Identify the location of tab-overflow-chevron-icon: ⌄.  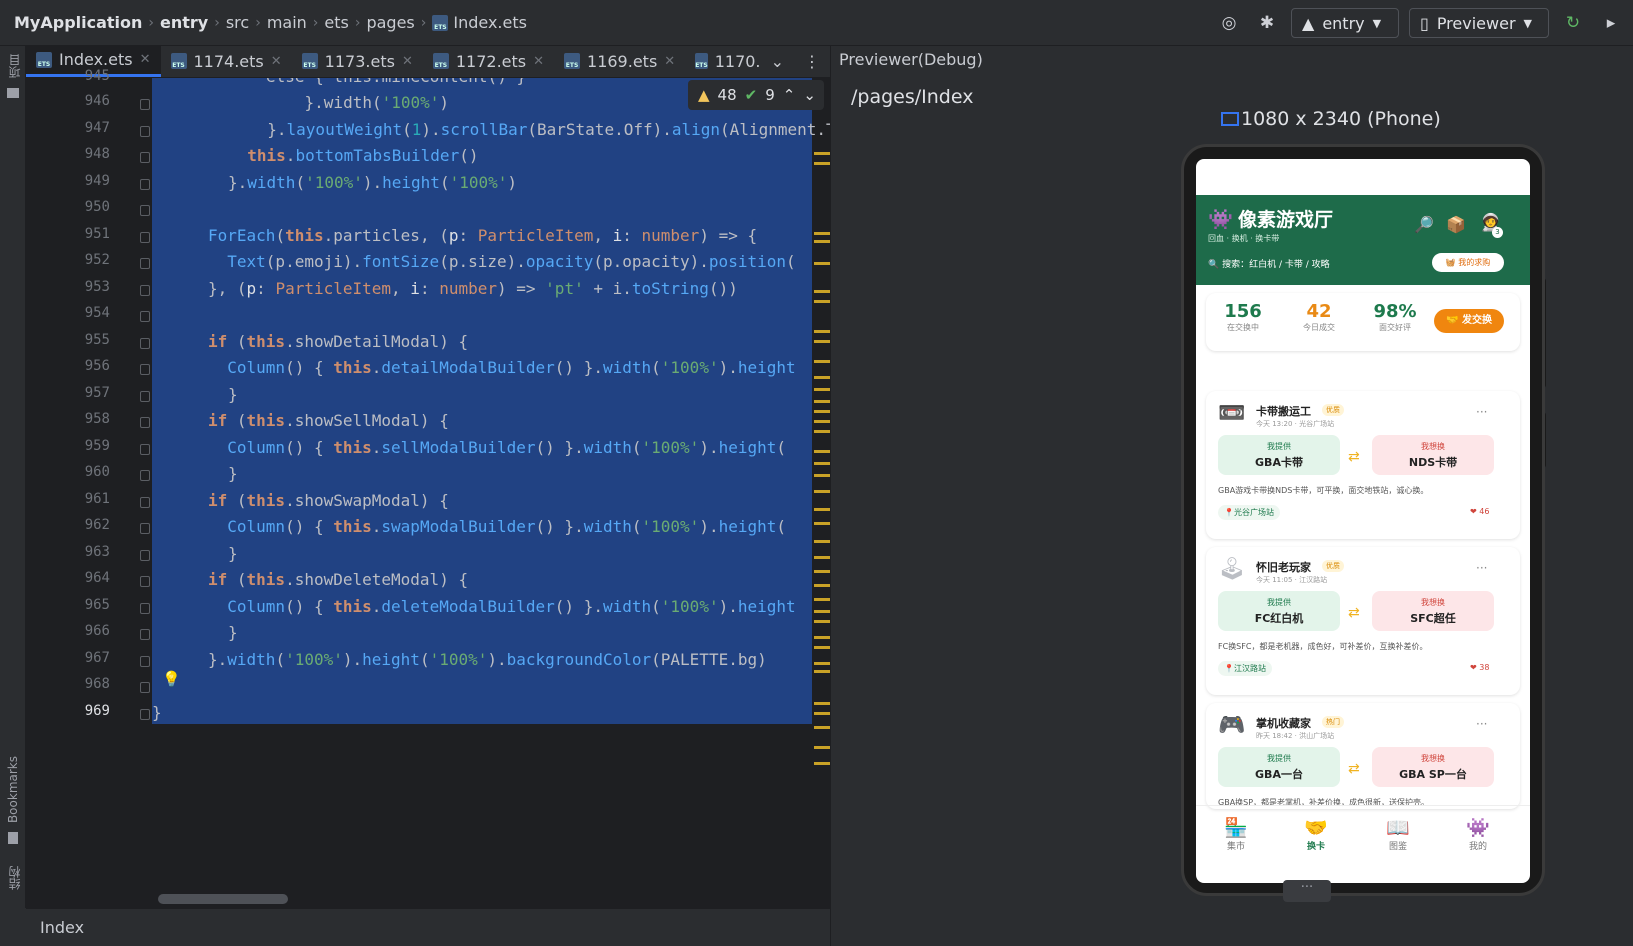
(777, 61).